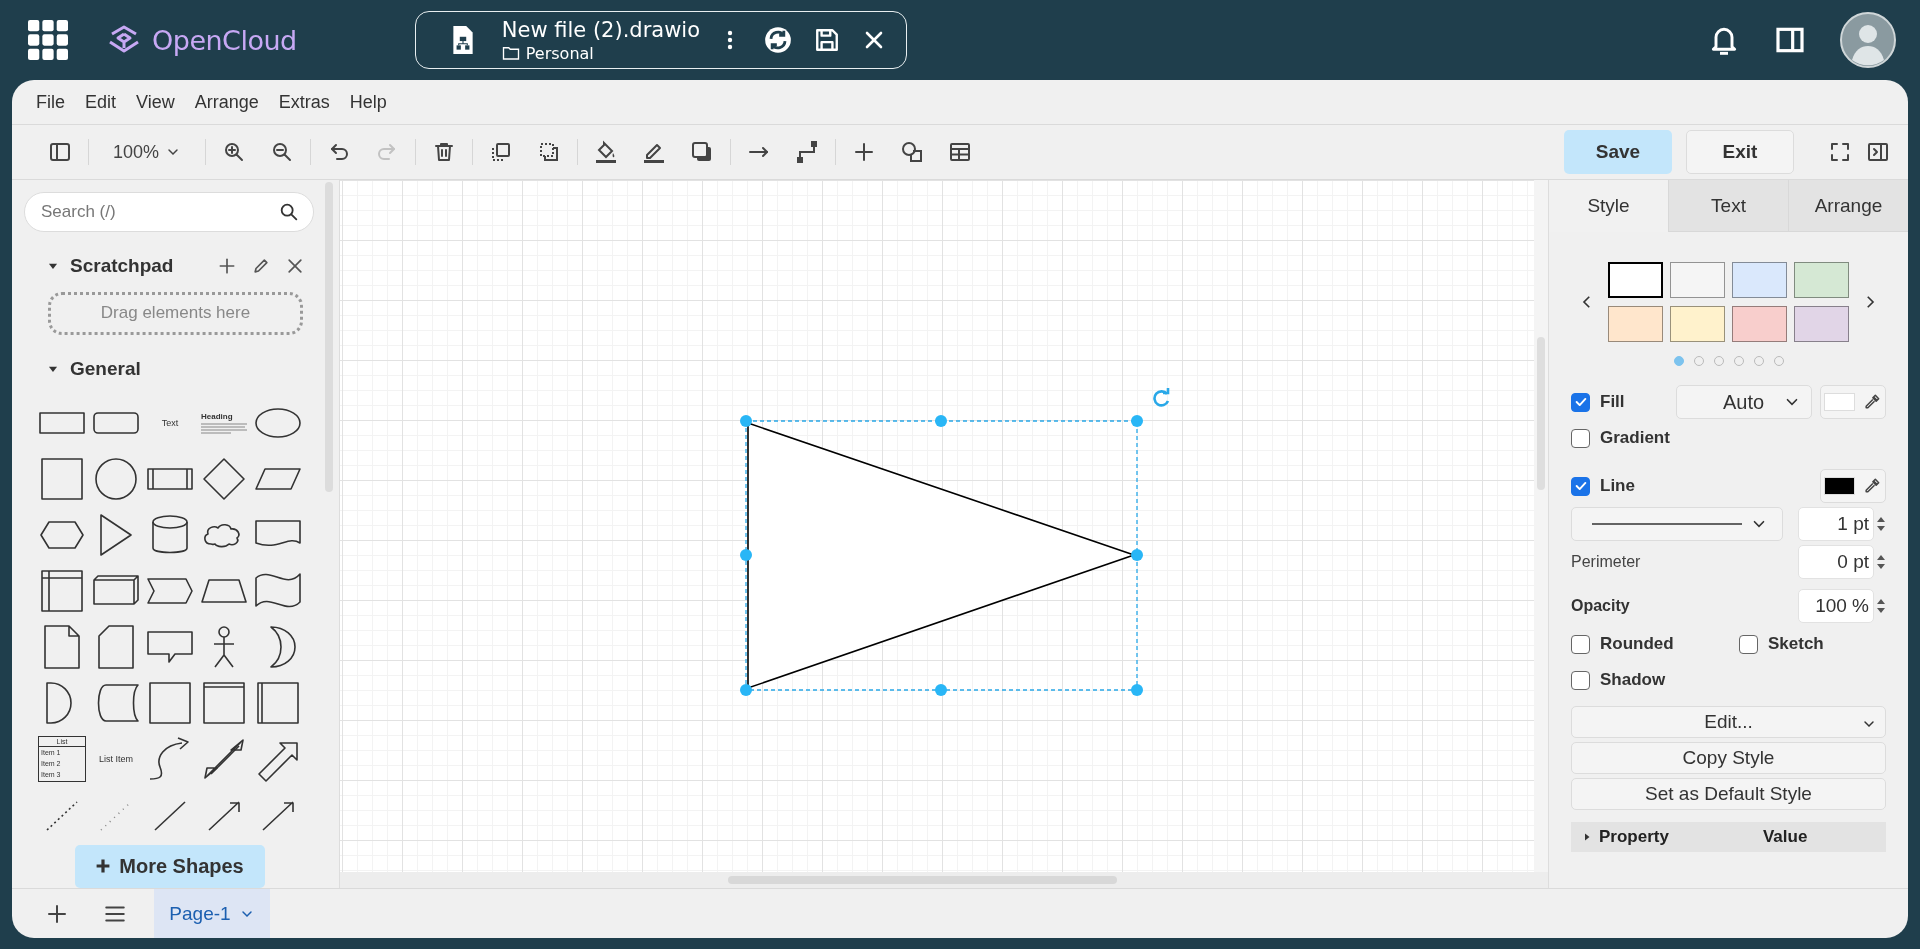  What do you see at coordinates (1728, 837) in the screenshot?
I see `property-table-header: Property Value` at bounding box center [1728, 837].